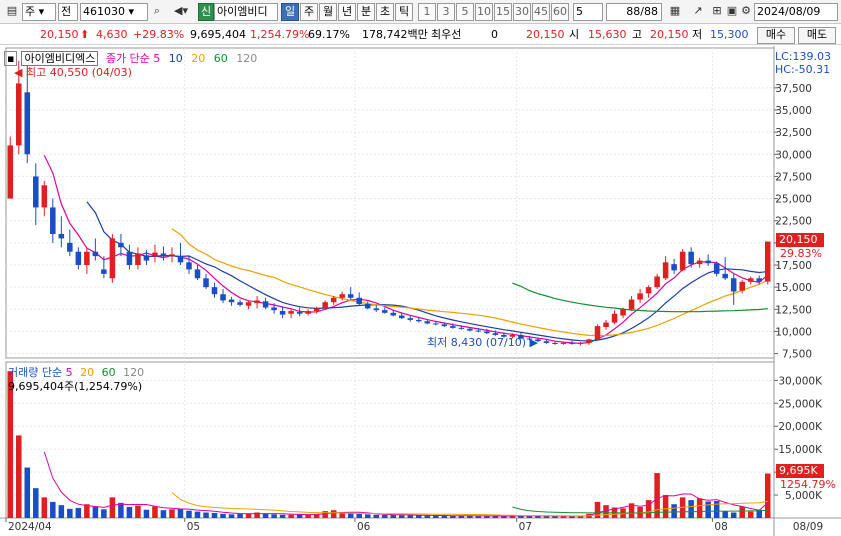  What do you see at coordinates (12, 12) in the screenshot?
I see `chart-menu-icon: ▤` at bounding box center [12, 12].